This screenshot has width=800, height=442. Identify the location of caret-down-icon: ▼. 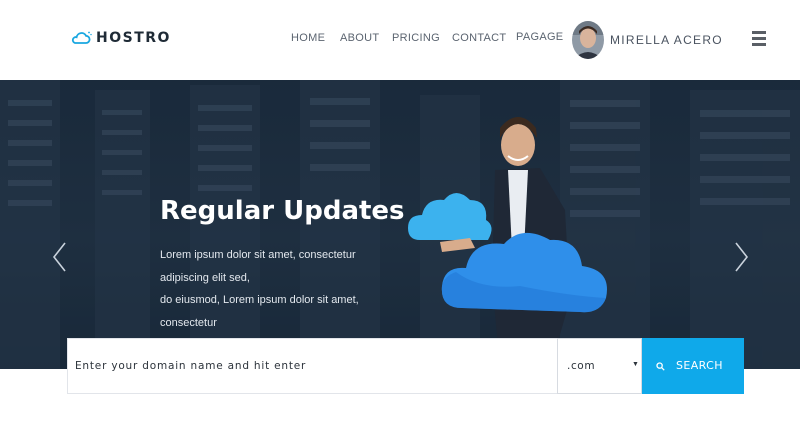
(635, 364).